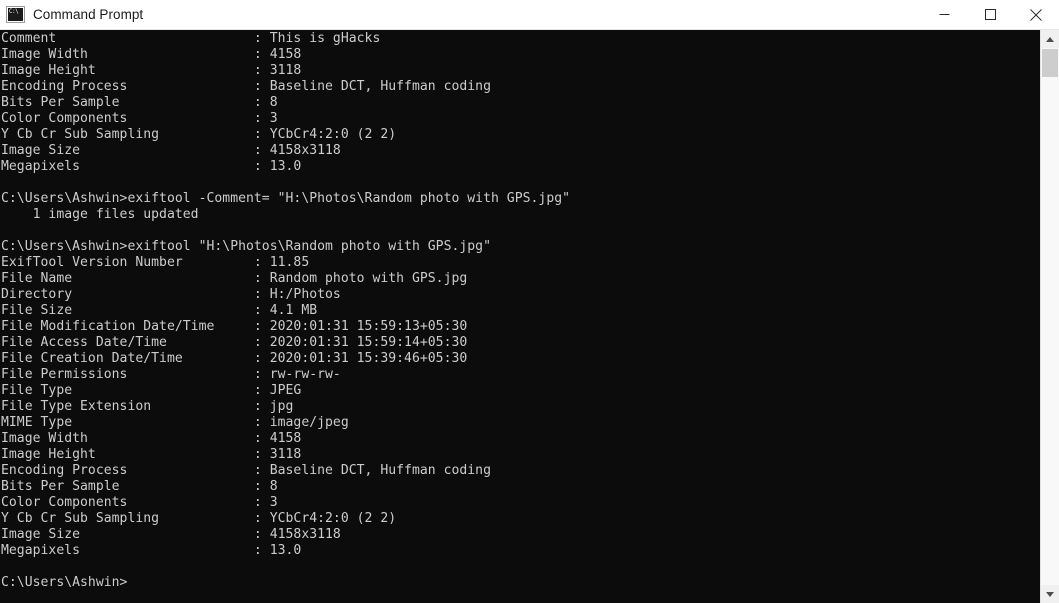 This screenshot has height=603, width=1059. I want to click on console-icon-glyph: C:\, so click(14, 11).